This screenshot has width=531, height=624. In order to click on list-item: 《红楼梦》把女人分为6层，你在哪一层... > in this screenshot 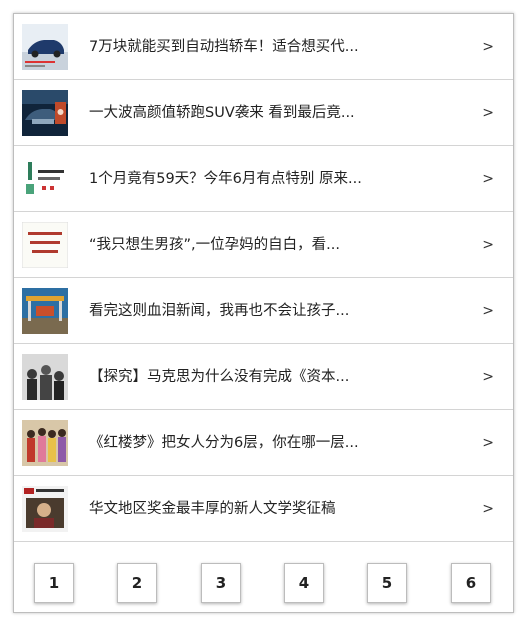, I will do `click(263, 443)`.